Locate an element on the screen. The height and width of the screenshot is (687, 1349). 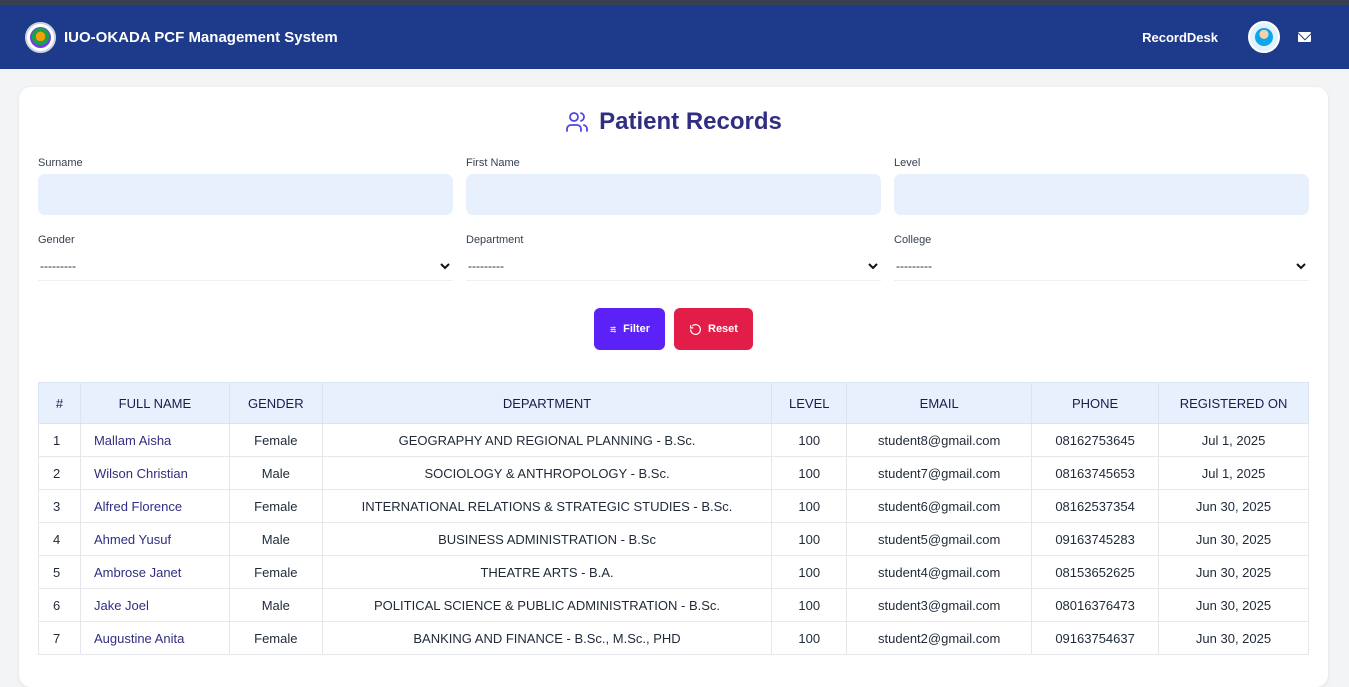
column-header-gender: GENDER is located at coordinates (275, 403).